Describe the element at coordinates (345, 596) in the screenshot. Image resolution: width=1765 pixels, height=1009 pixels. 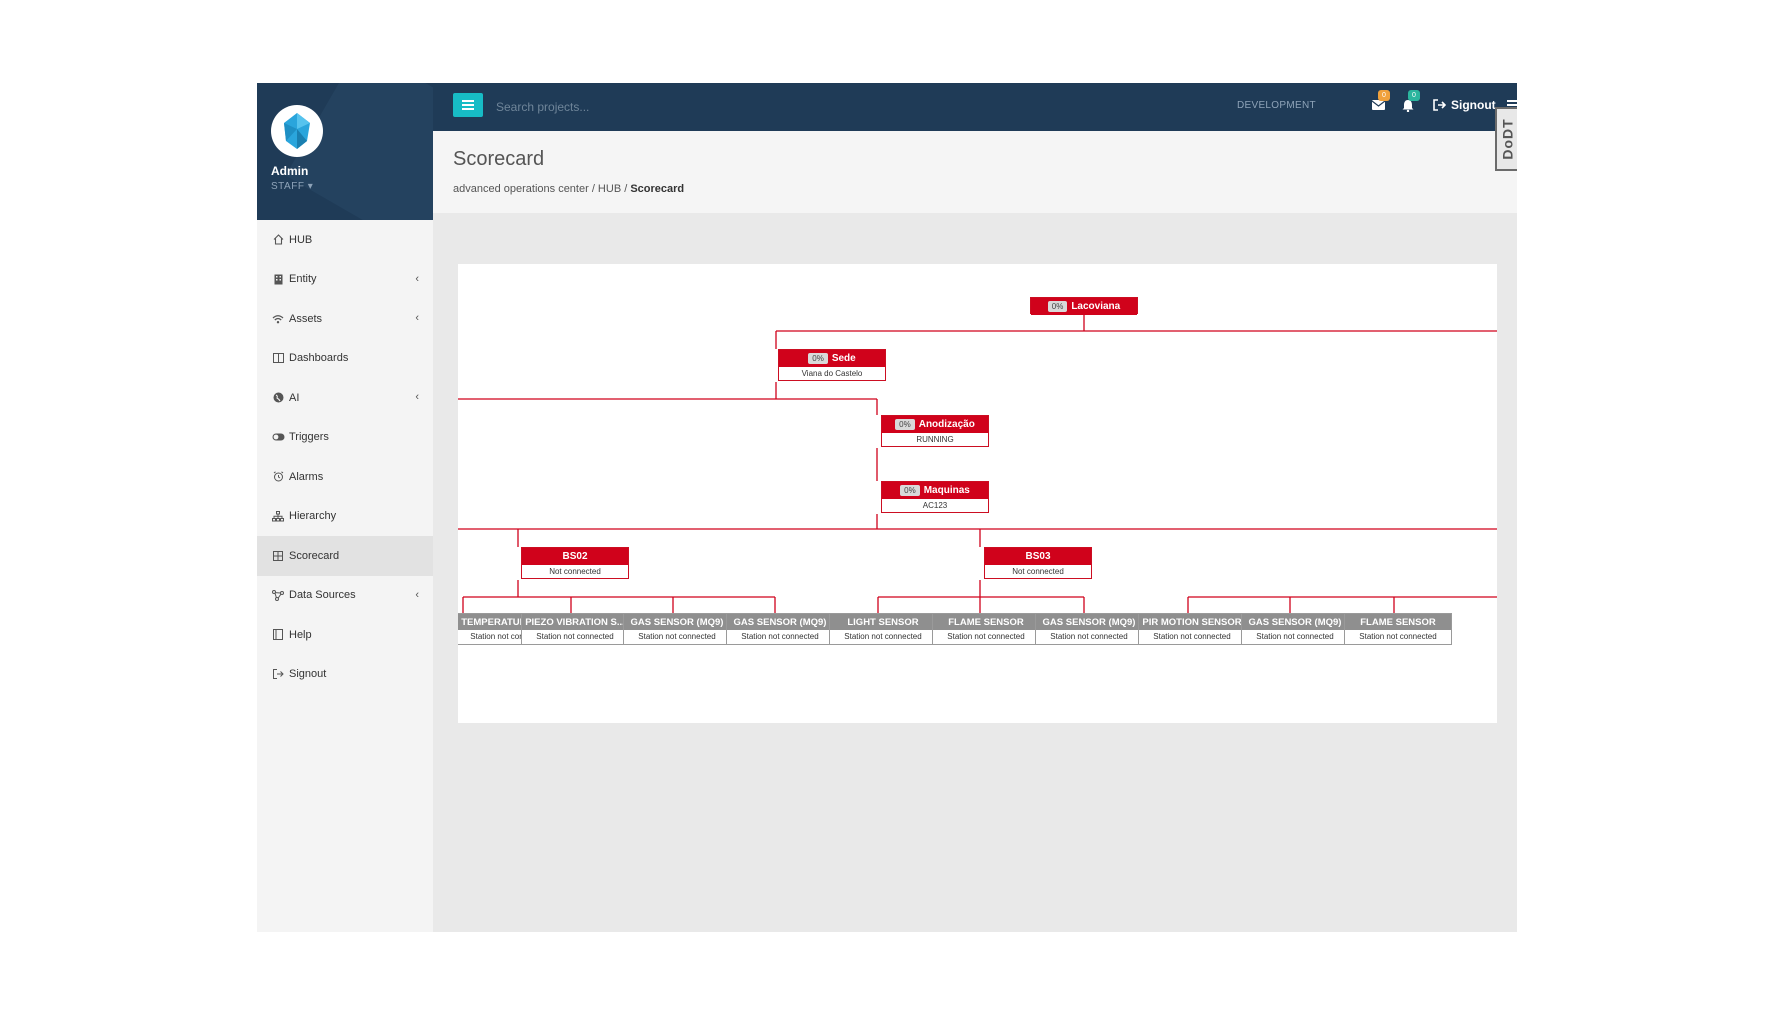
I see `sidebar-item-data-sources: Data Sources ‹` at that location.